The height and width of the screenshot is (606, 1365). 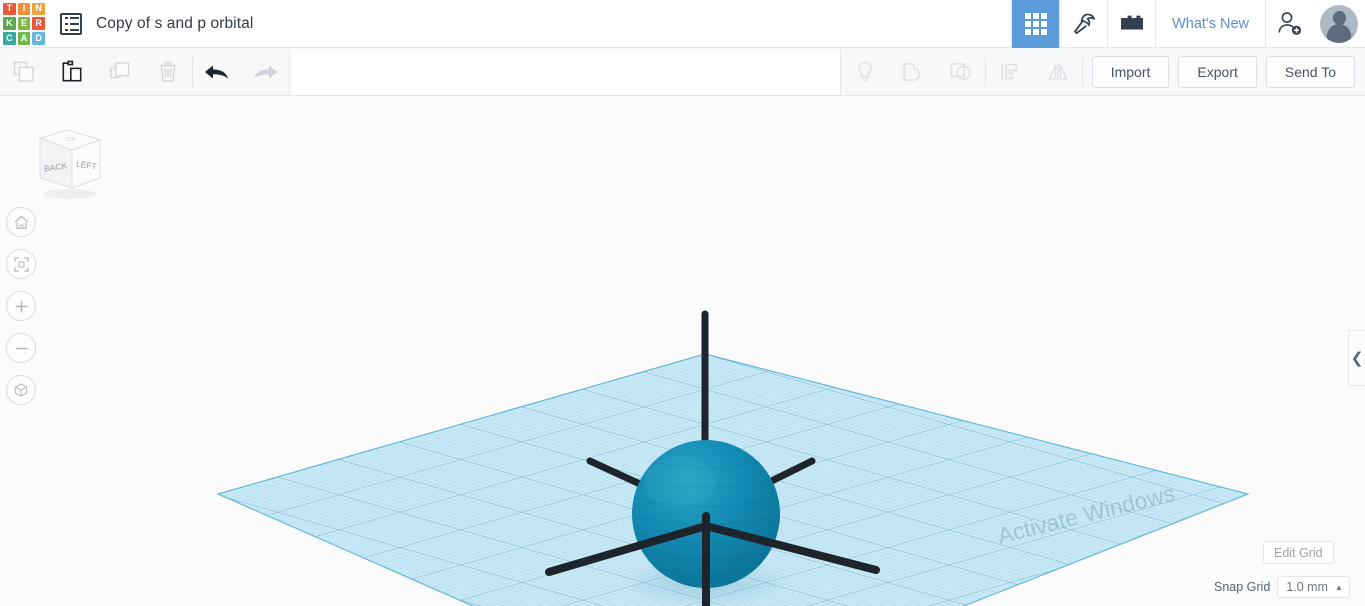 I want to click on invite-people-button, so click(x=1289, y=24).